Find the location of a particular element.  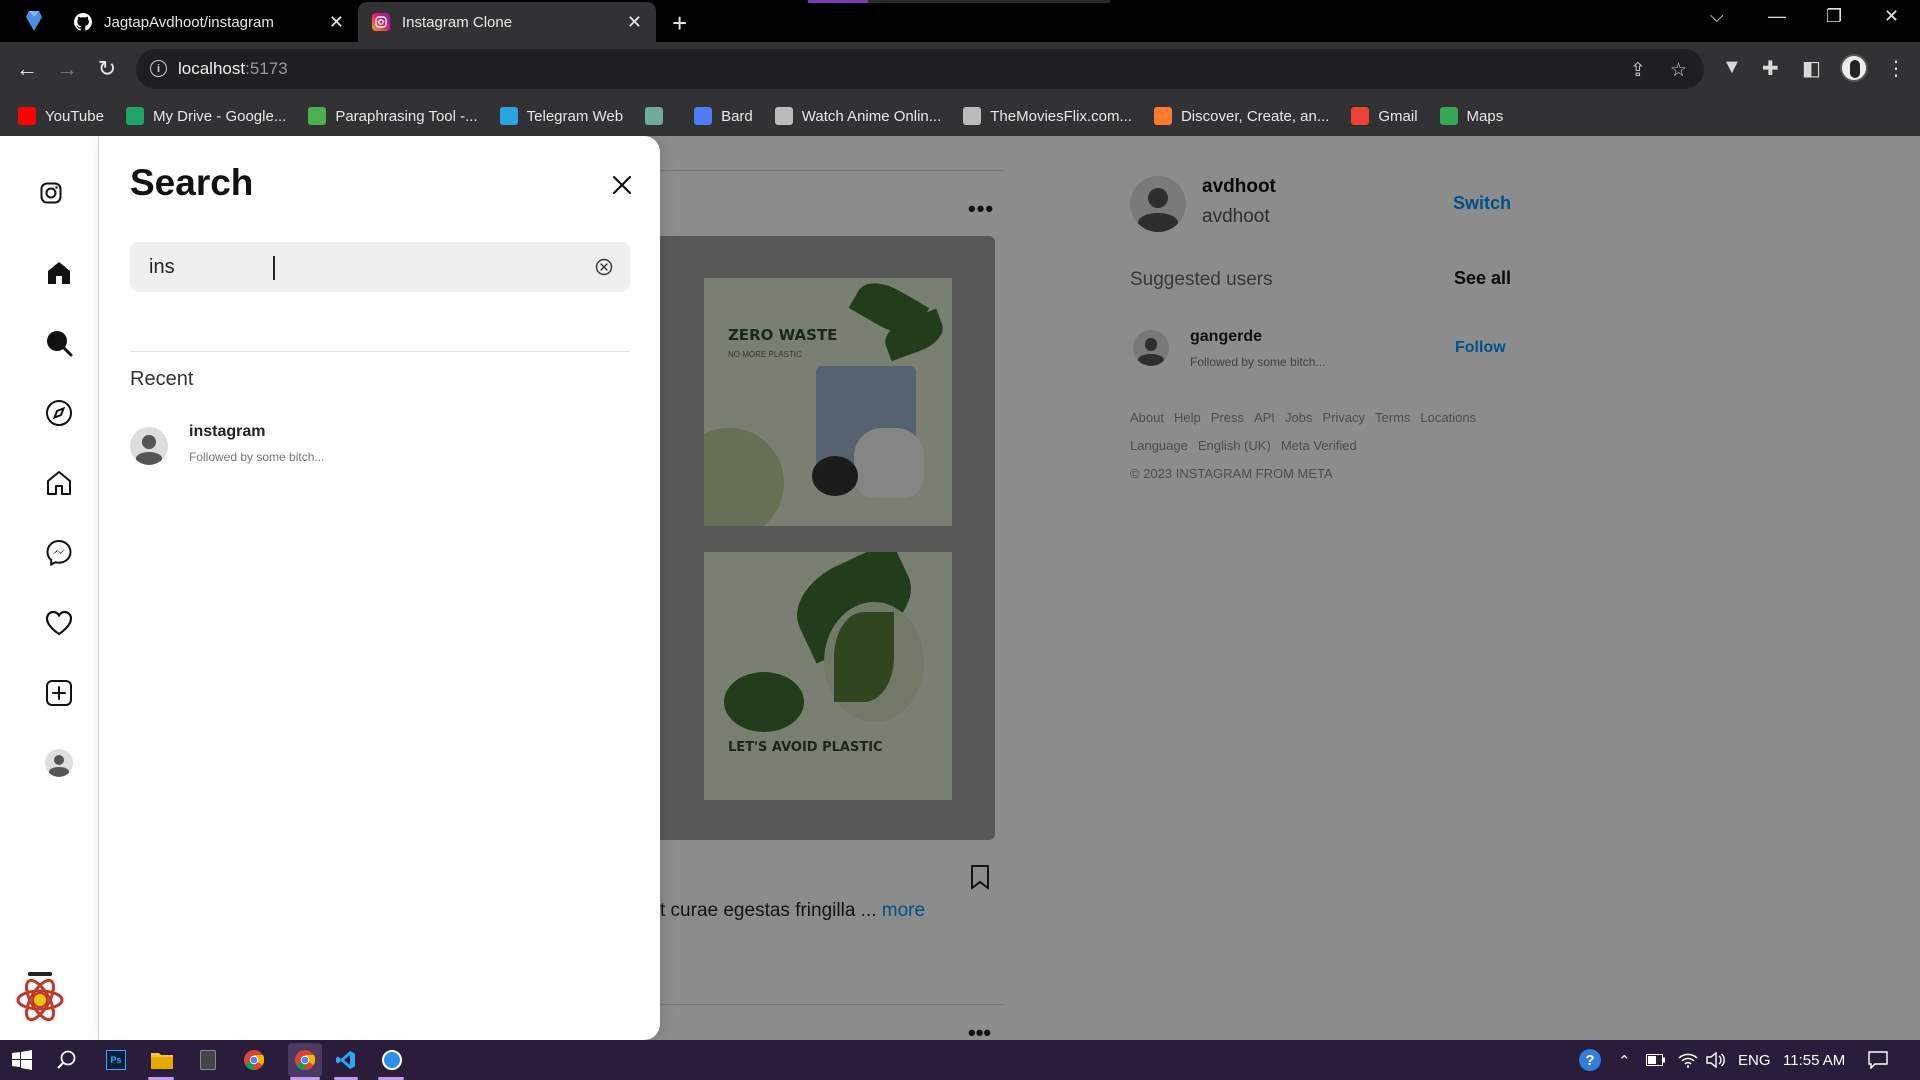

close-icon is located at coordinates (622, 185).